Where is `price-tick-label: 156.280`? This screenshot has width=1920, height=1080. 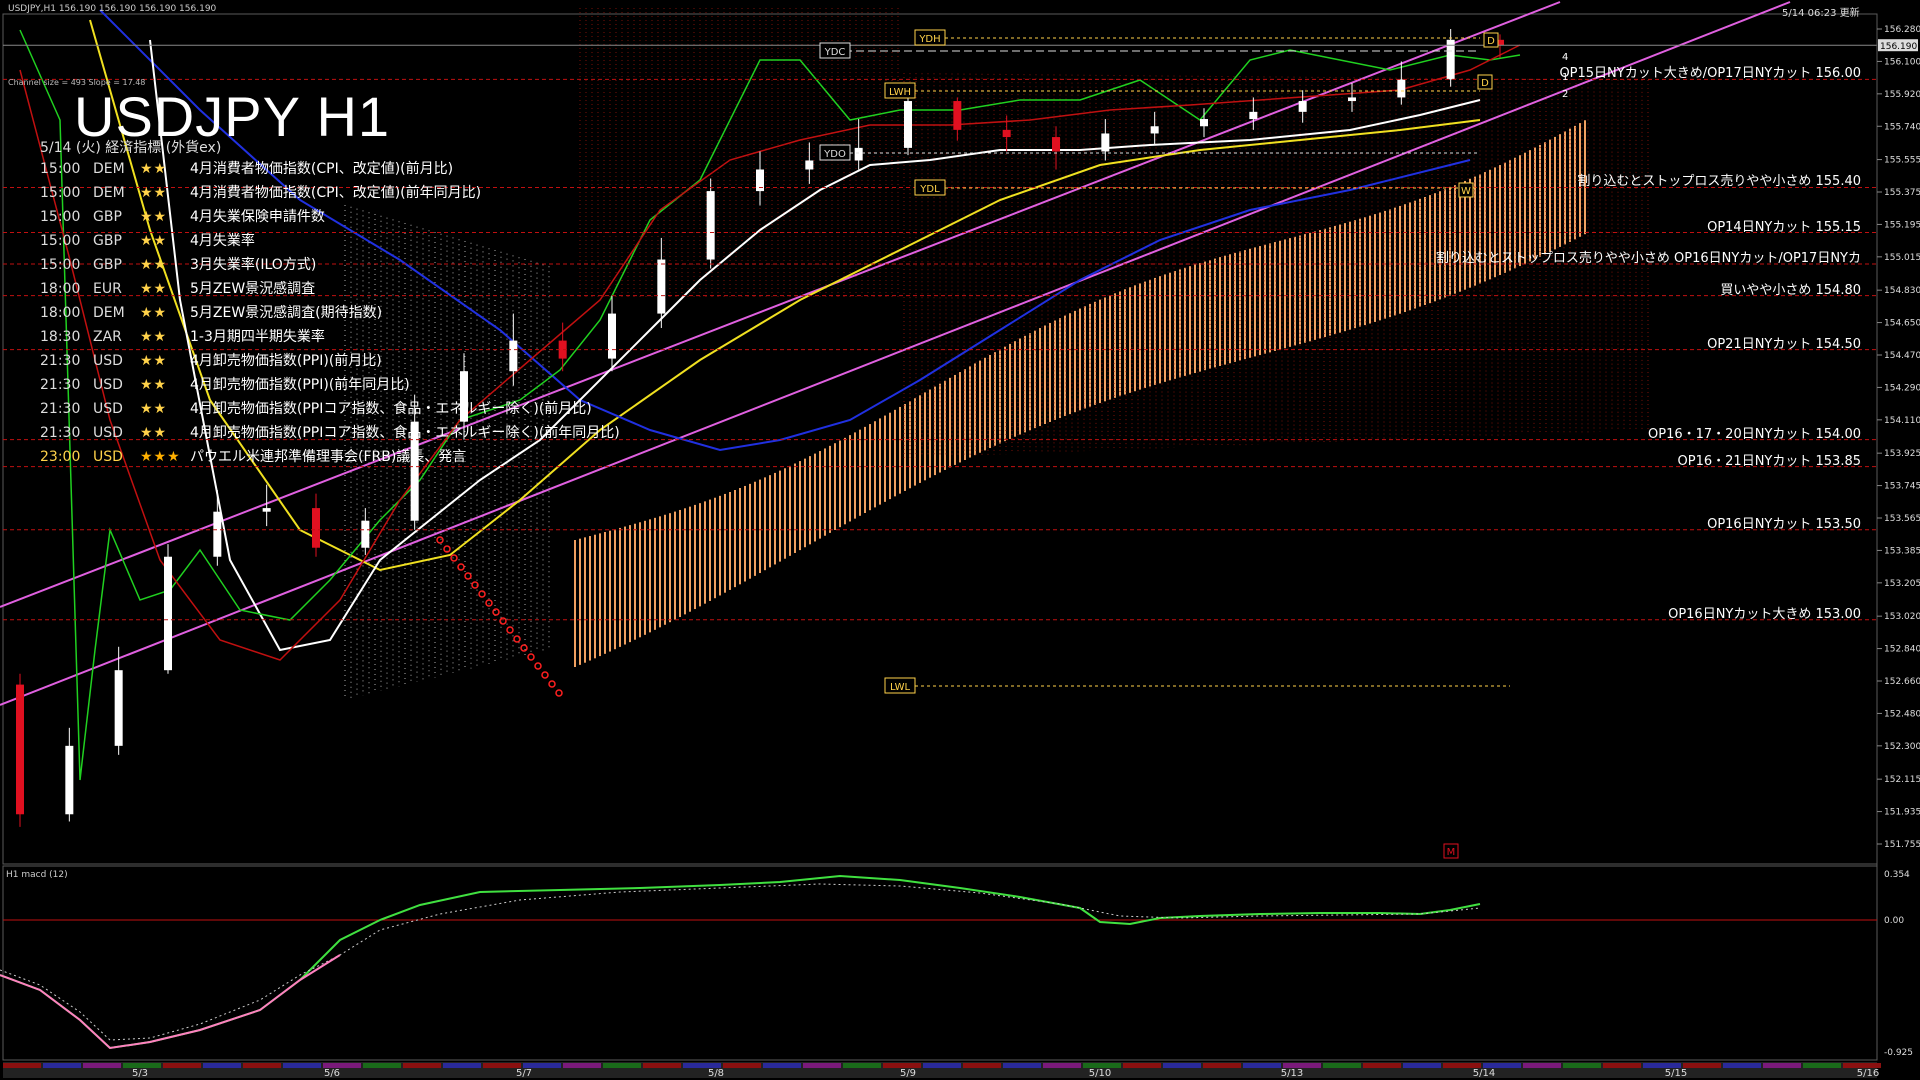
price-tick-label: 156.280 is located at coordinates (1902, 30).